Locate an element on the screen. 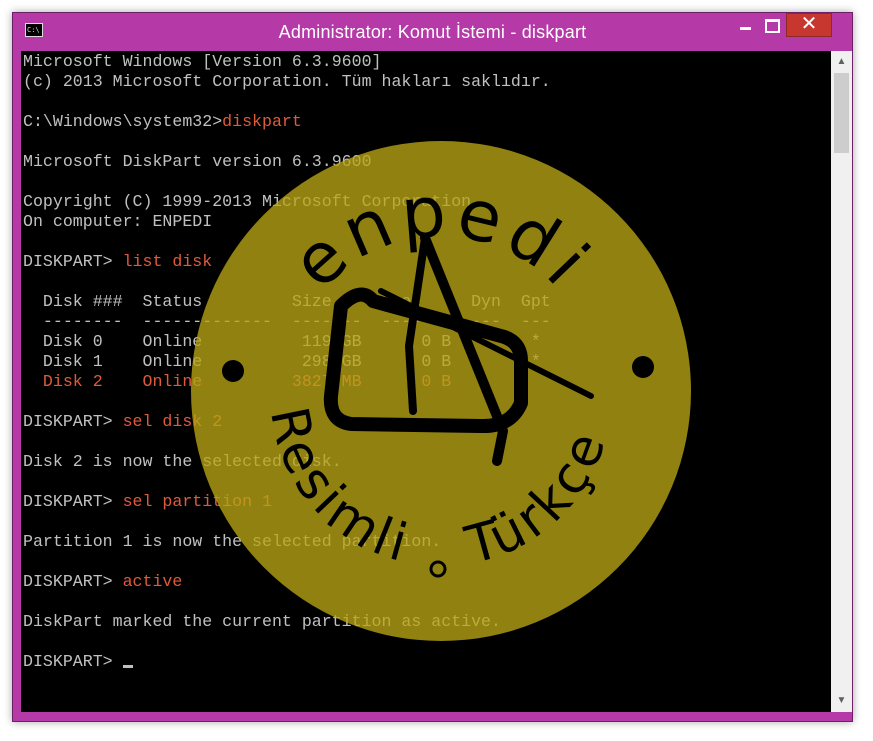  output-text: Disk ### Status Size Free Dyn Gpt is located at coordinates (287, 301).